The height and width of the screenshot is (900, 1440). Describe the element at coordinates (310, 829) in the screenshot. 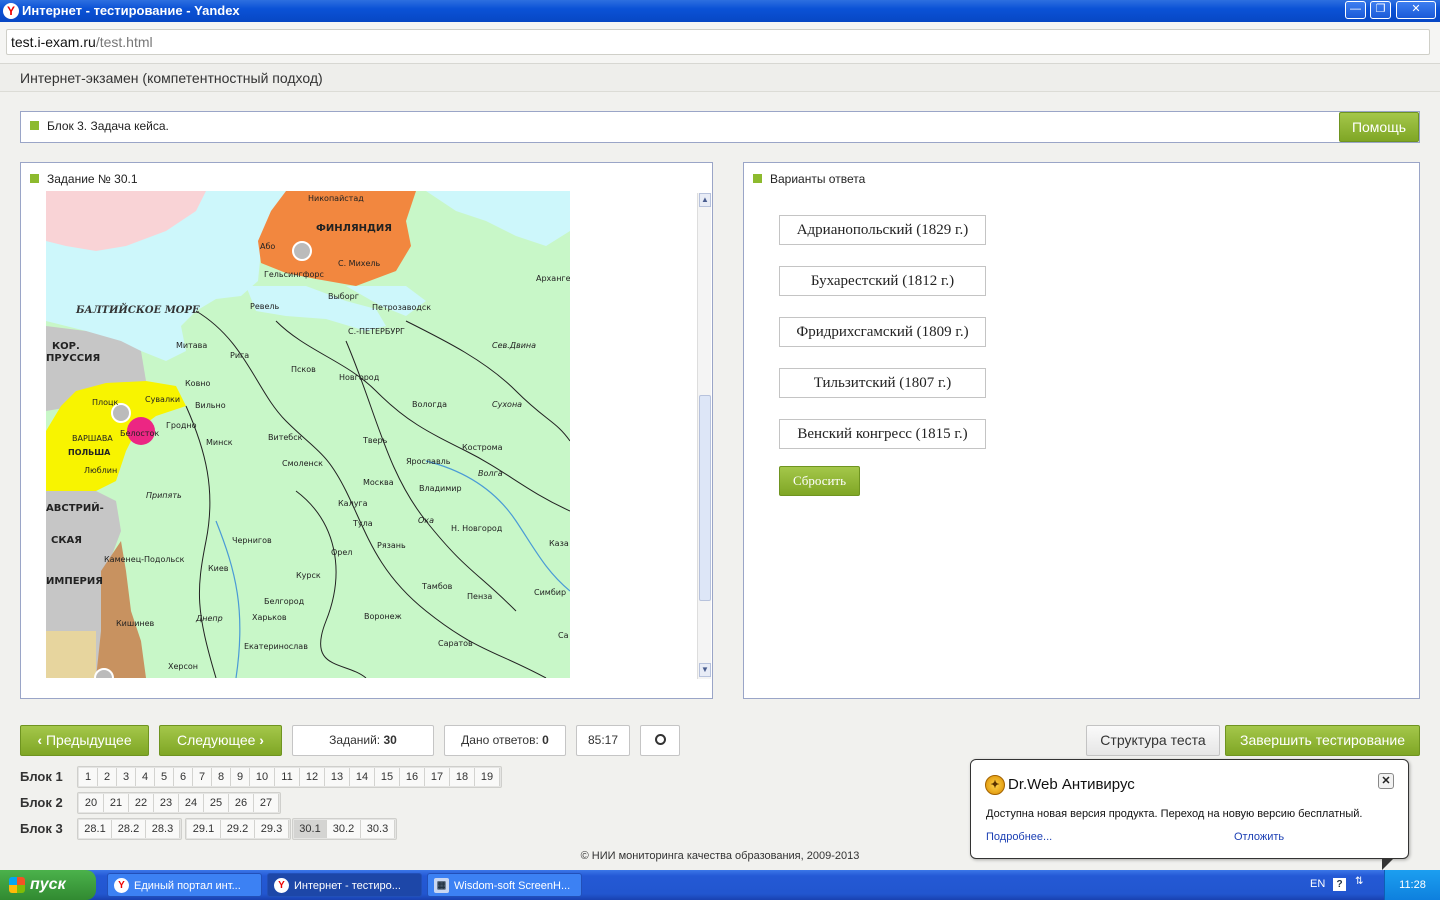

I see `question-button-active: 30.1` at that location.